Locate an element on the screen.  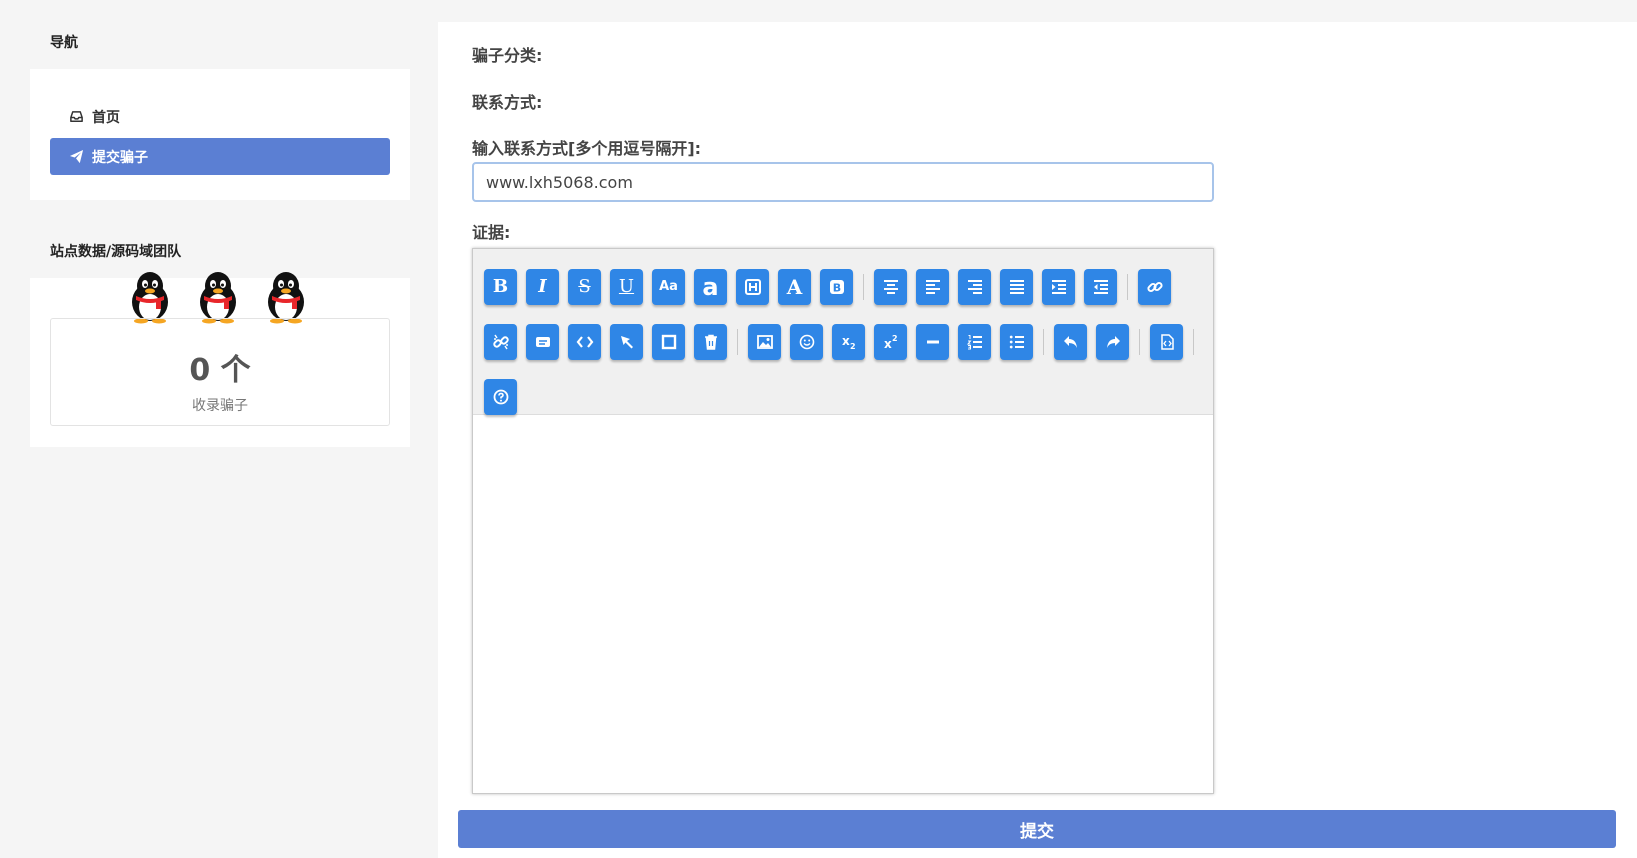
nav-panel-title: 导航 is located at coordinates (220, 45).